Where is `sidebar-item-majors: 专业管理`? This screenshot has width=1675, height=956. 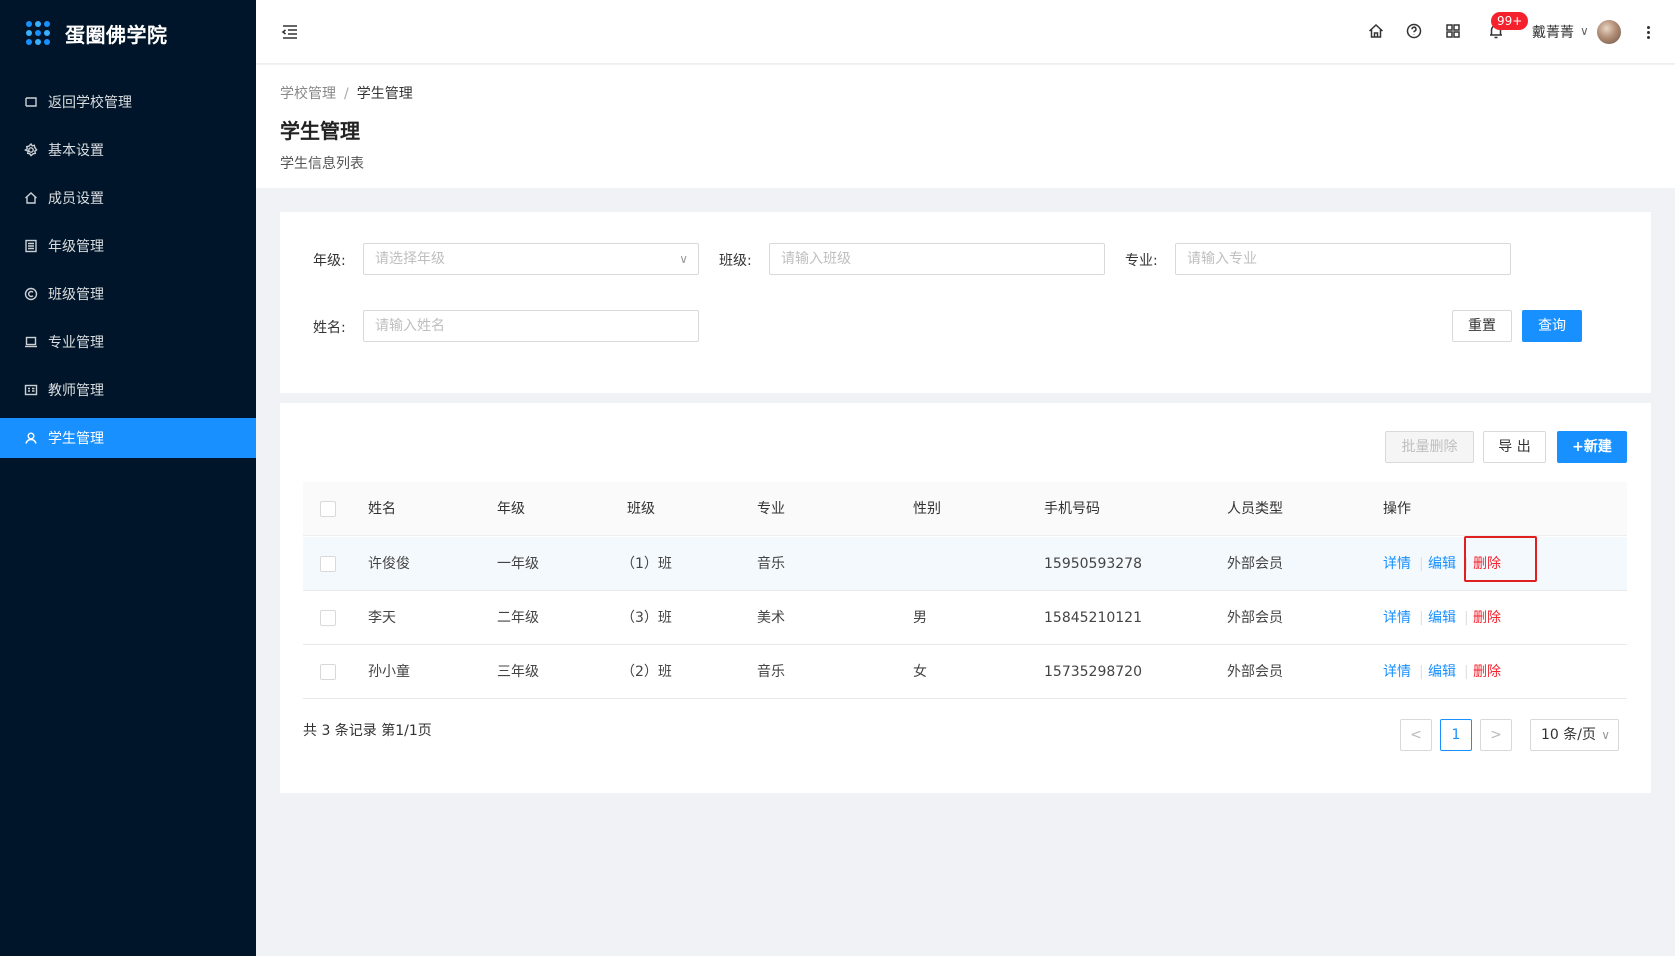
sidebar-item-majors: 专业管理 is located at coordinates (128, 342).